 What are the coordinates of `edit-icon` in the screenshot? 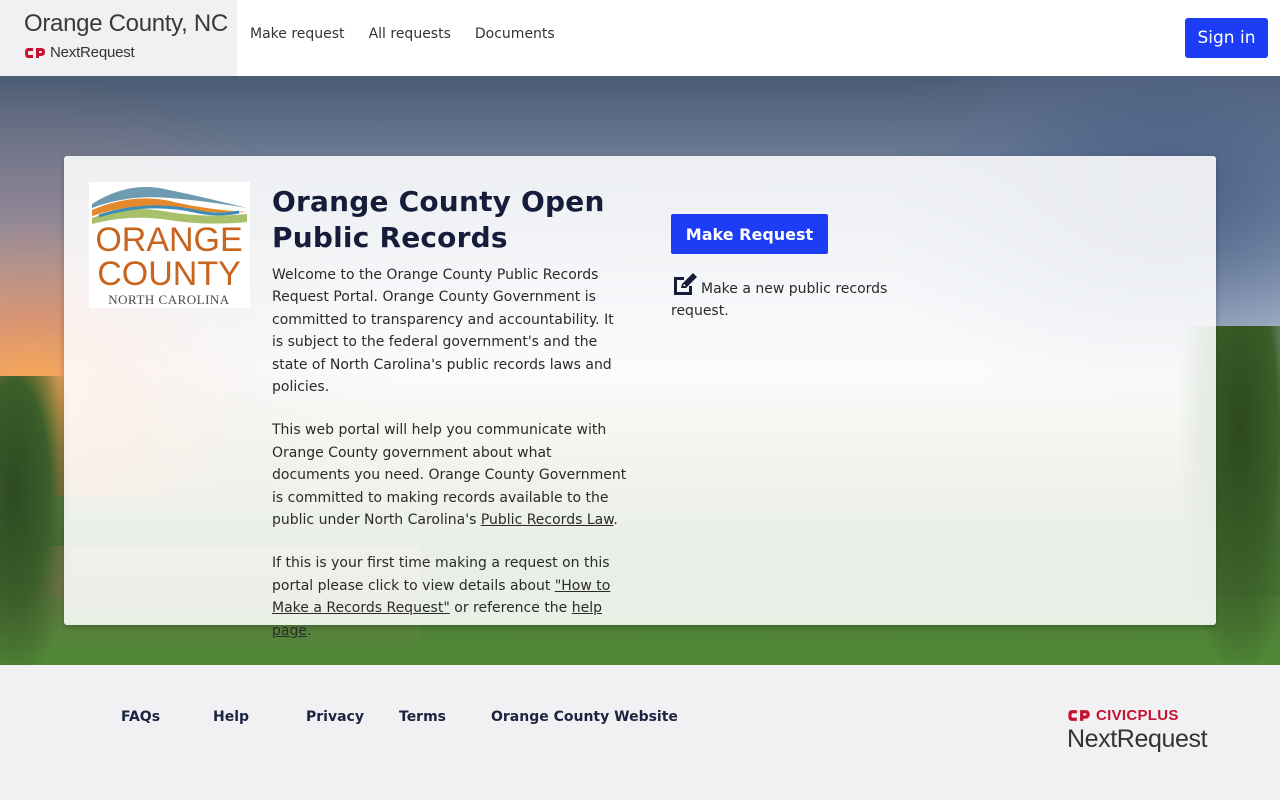 It's located at (685, 284).